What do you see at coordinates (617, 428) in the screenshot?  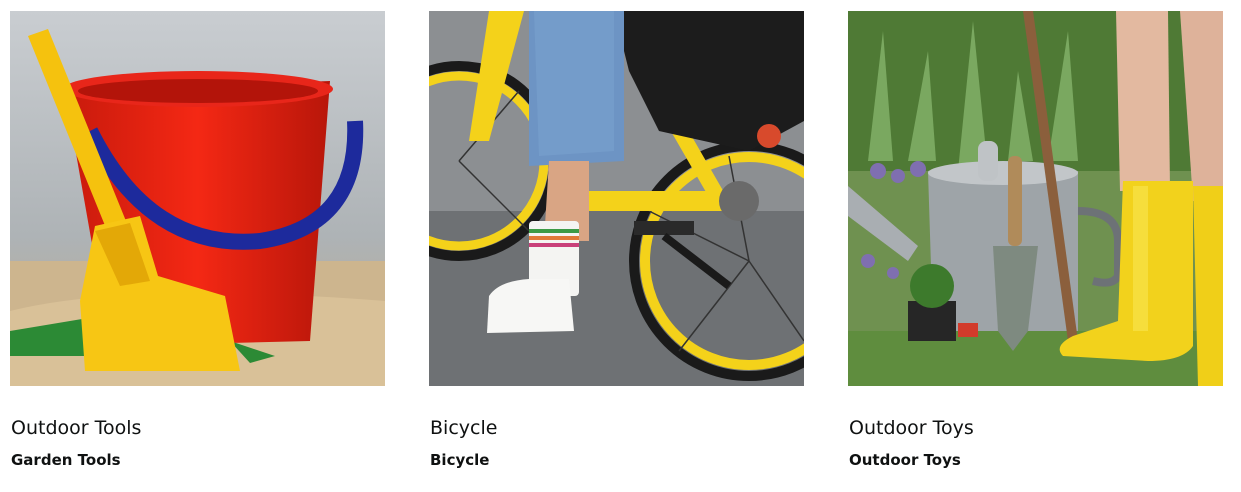 I see `card-title: Bicycle` at bounding box center [617, 428].